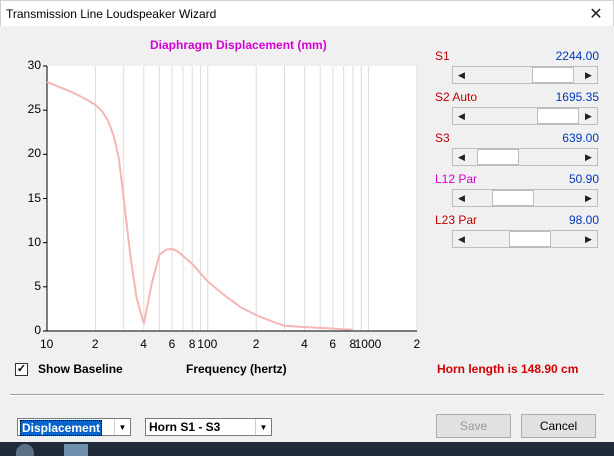 This screenshot has width=614, height=456. I want to click on slider-label: L23 Par, so click(456, 220).